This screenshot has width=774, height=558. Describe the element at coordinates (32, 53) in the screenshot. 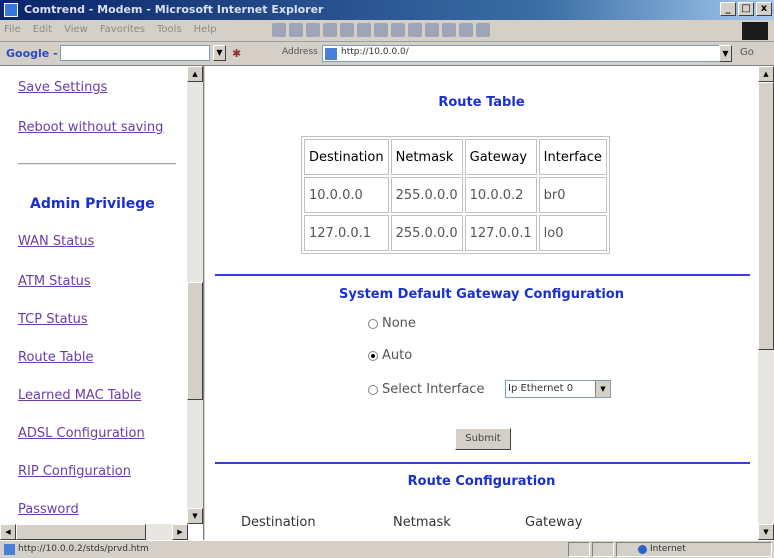

I see `google-logo: Google -` at that location.